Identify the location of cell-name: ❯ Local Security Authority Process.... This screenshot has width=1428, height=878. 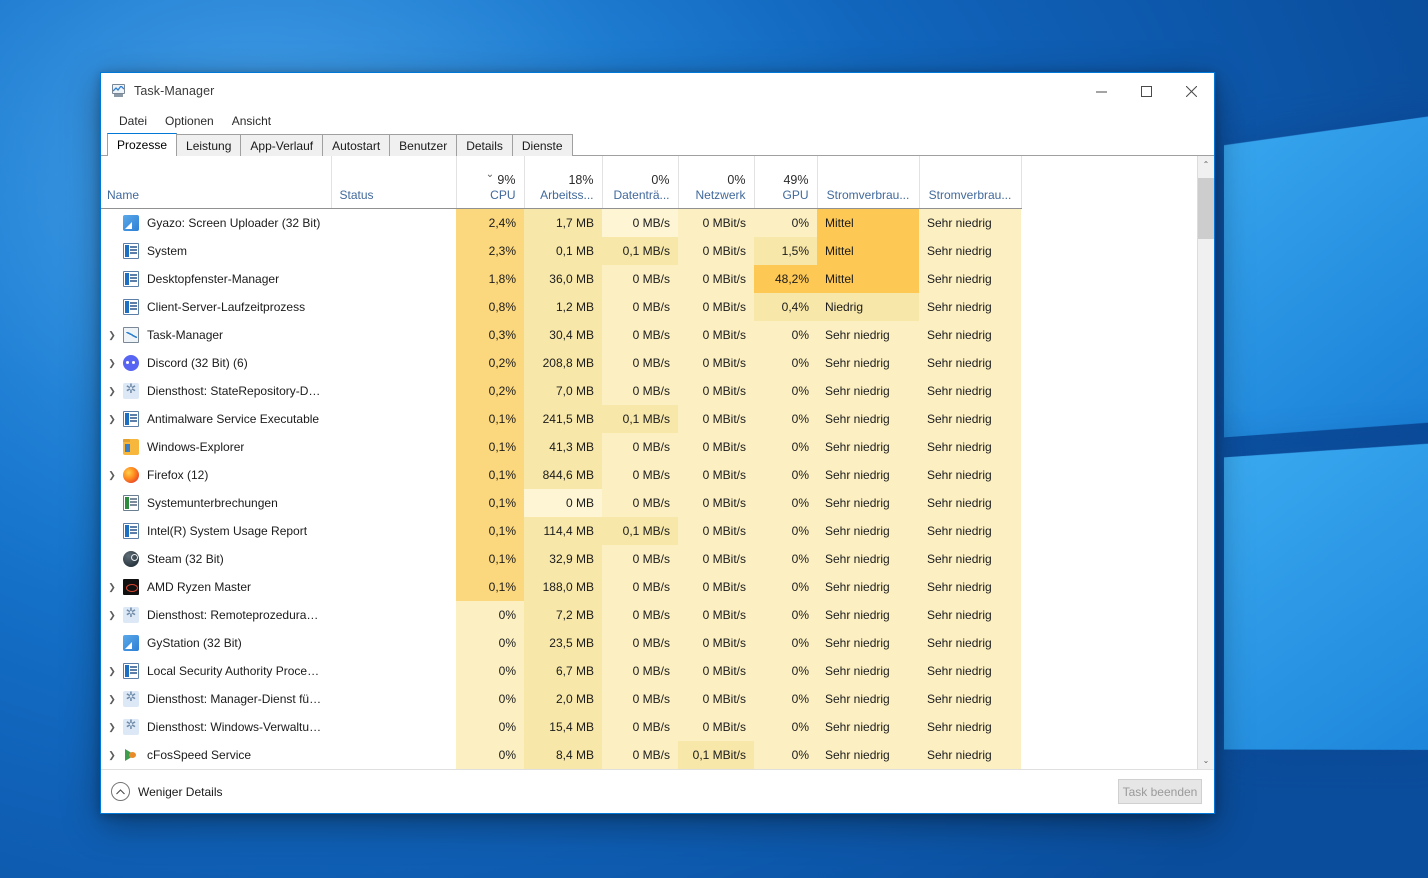
(216, 670).